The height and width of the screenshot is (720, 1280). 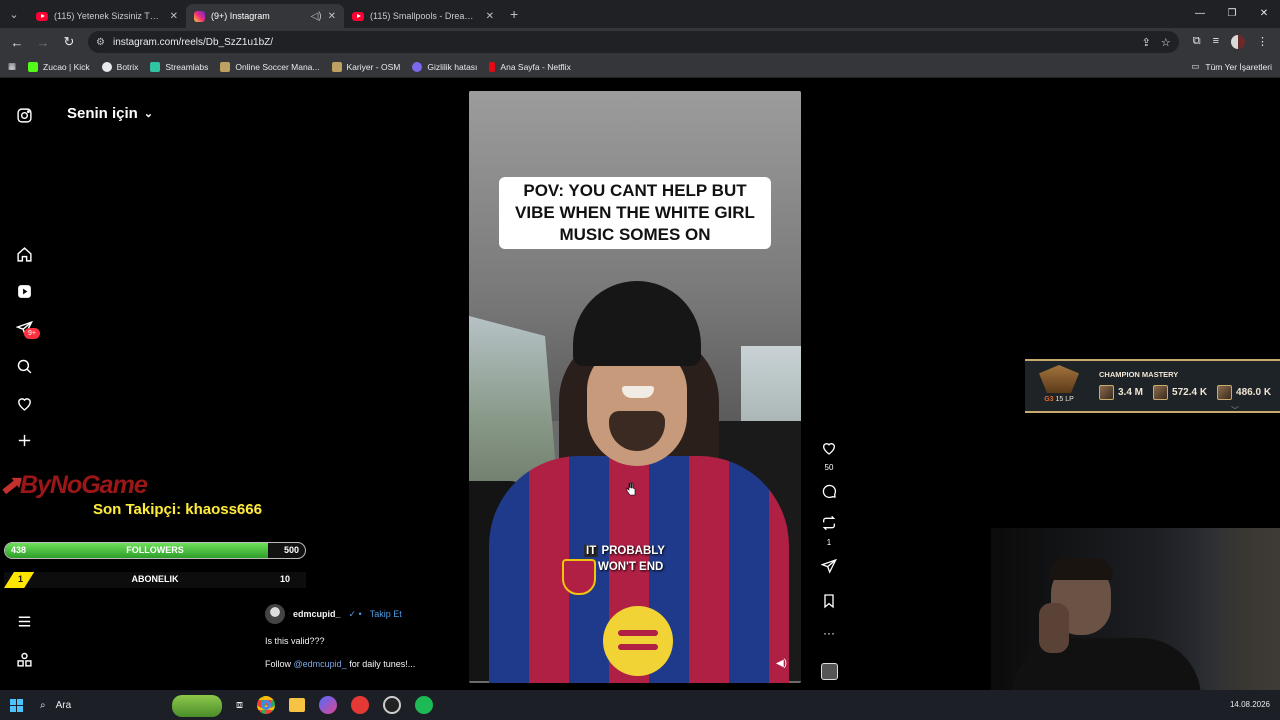 I want to click on rank-tier: G3, so click(x=1049, y=399).